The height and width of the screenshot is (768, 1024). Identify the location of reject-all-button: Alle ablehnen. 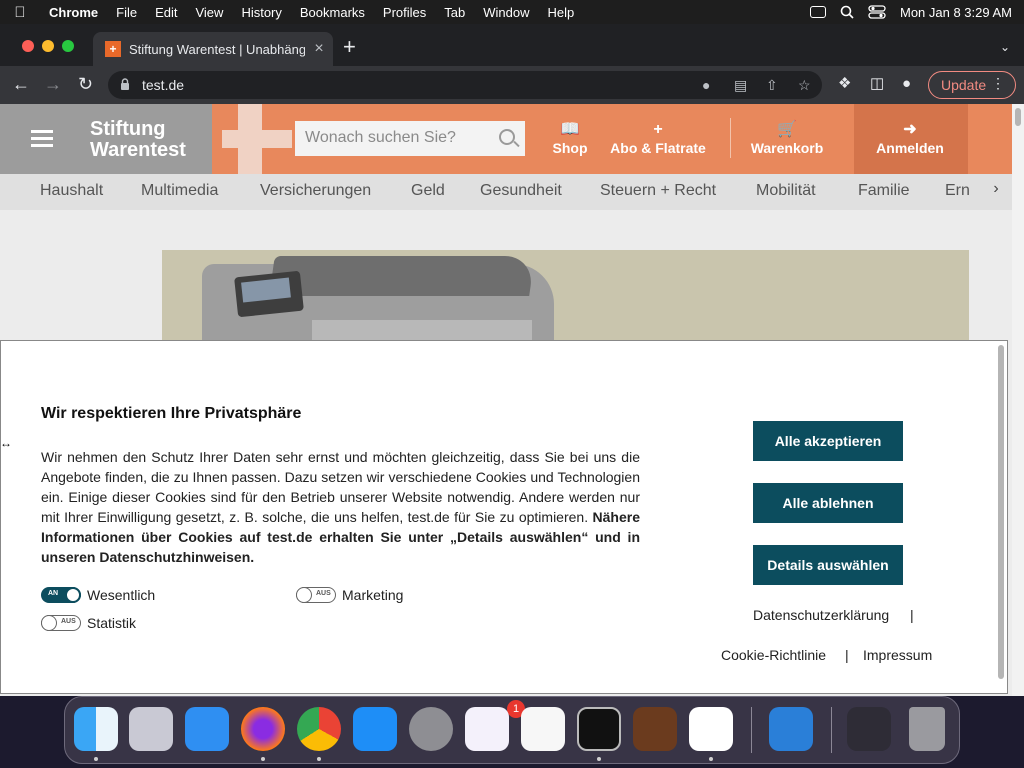
(828, 503).